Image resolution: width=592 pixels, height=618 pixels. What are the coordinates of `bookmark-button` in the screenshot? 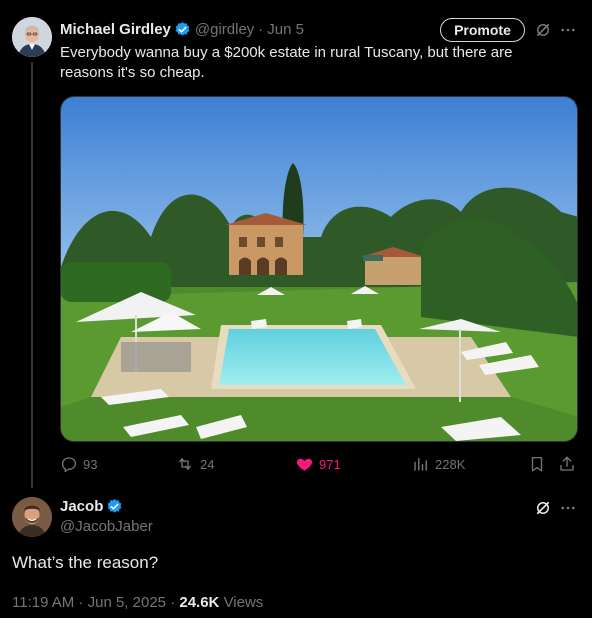 It's located at (539, 464).